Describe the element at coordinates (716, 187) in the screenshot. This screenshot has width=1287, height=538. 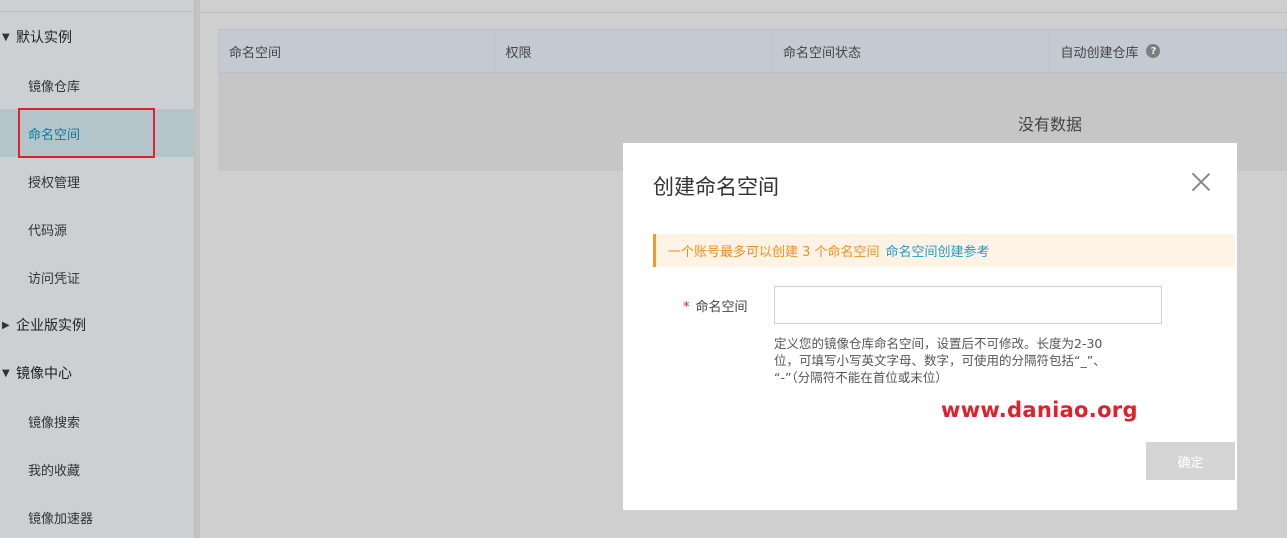
I see `dialog-title: 创建命名空间` at that location.